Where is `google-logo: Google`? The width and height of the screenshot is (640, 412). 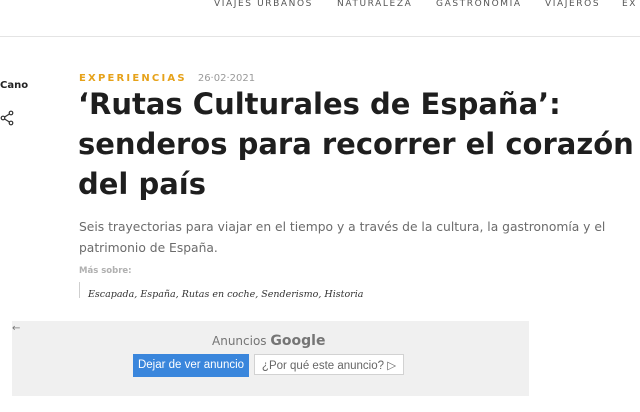
google-logo: Google is located at coordinates (298, 341).